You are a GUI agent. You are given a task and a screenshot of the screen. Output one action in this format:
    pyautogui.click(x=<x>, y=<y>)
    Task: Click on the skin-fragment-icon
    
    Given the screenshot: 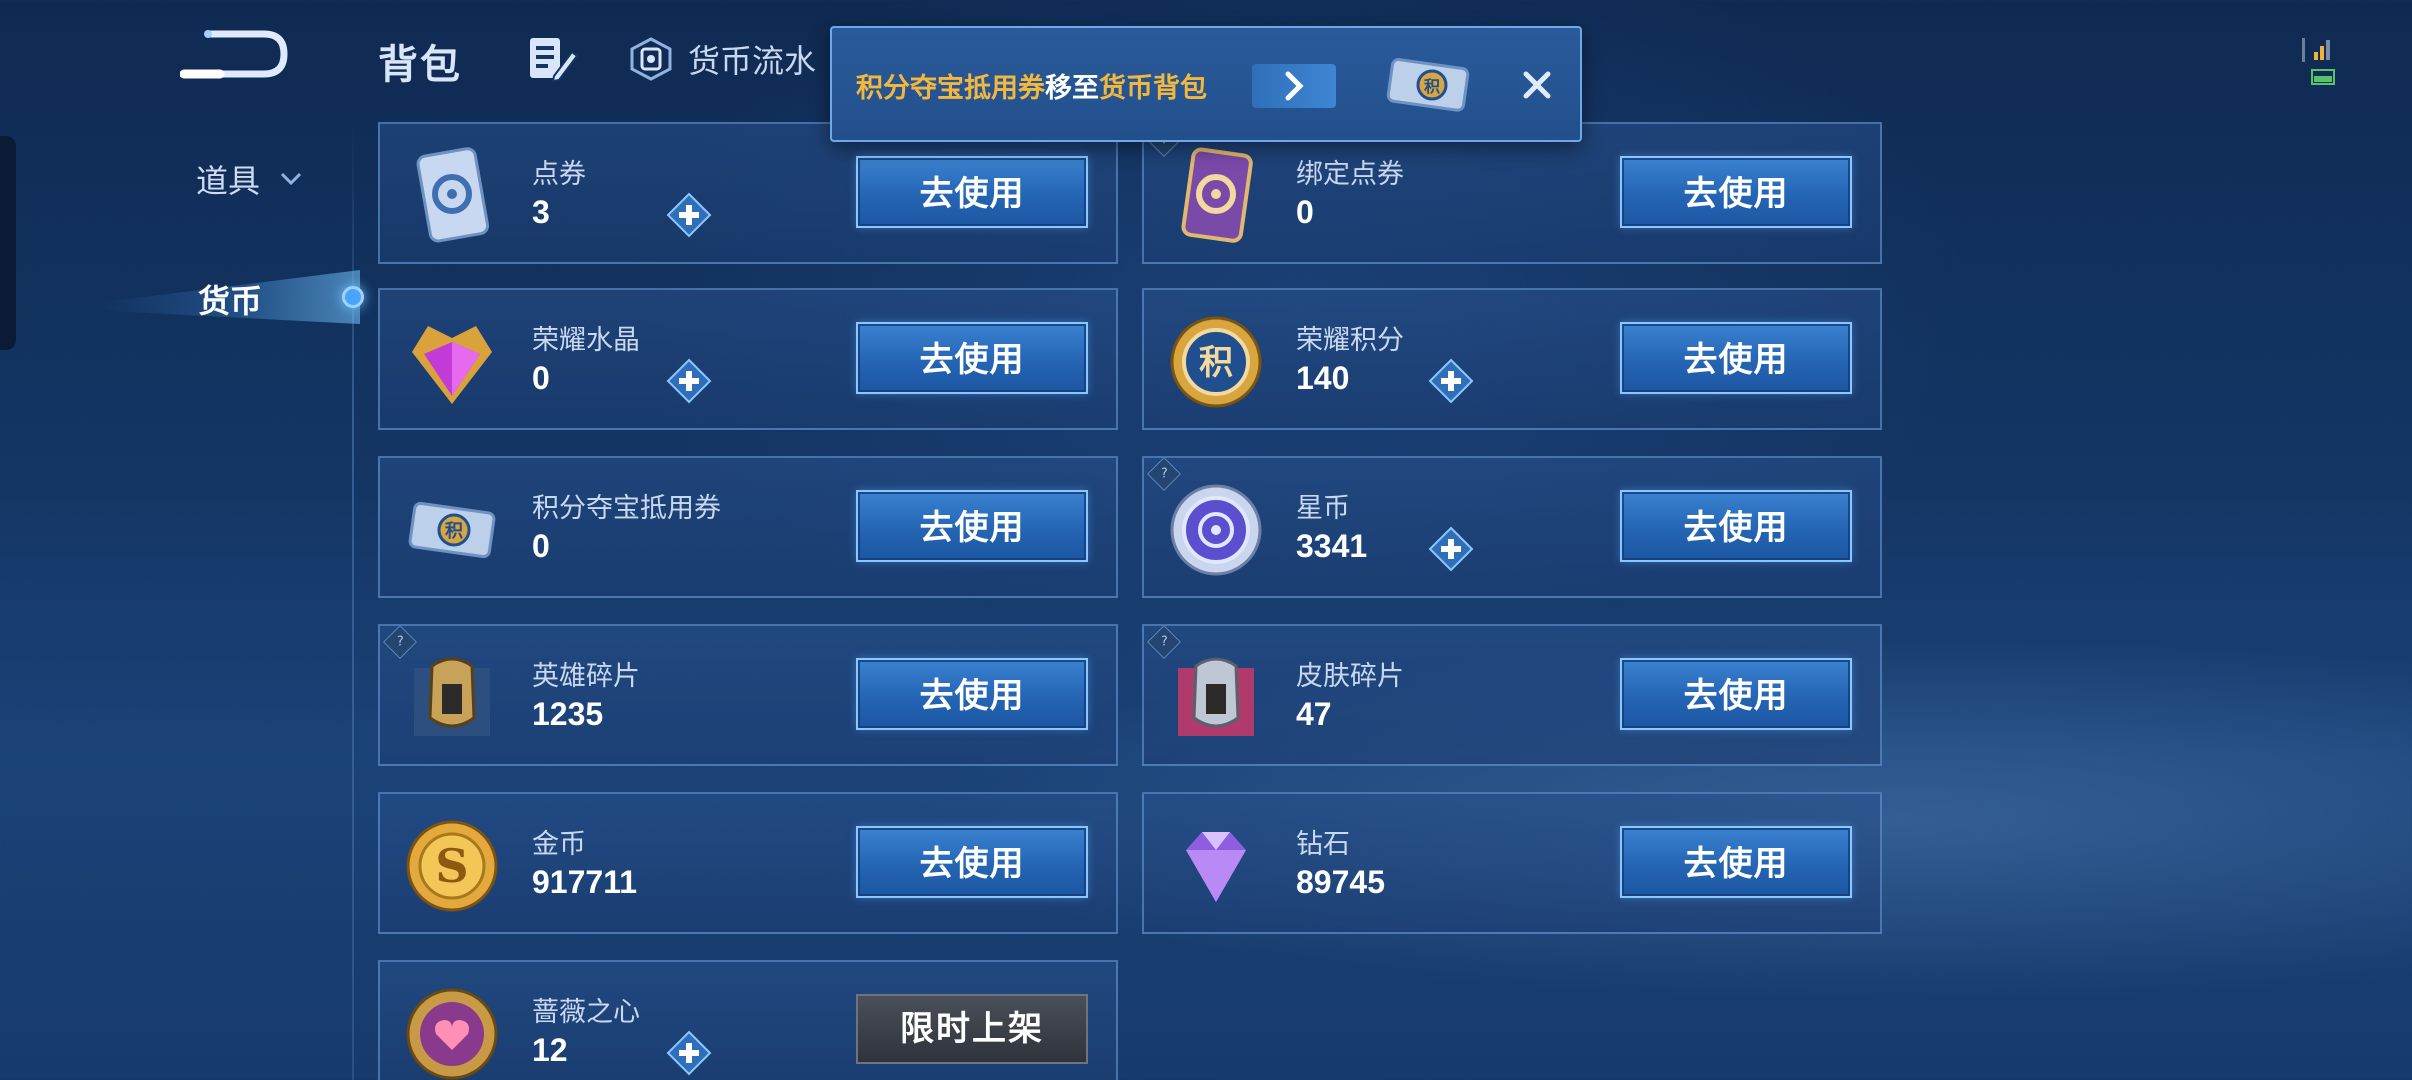 What is the action you would take?
    pyautogui.click(x=1216, y=696)
    